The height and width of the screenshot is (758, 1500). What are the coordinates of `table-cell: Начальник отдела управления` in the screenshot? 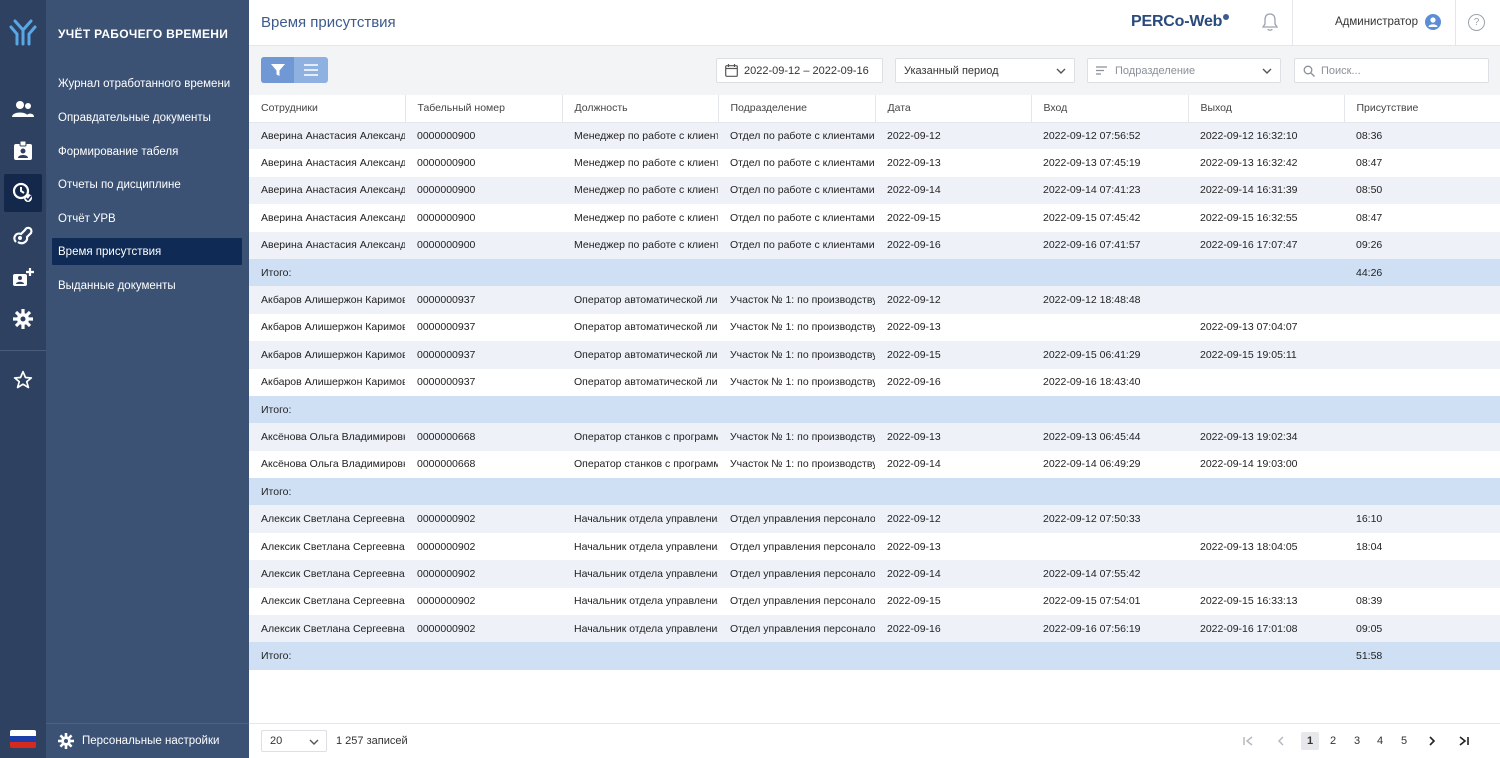 It's located at (640, 574).